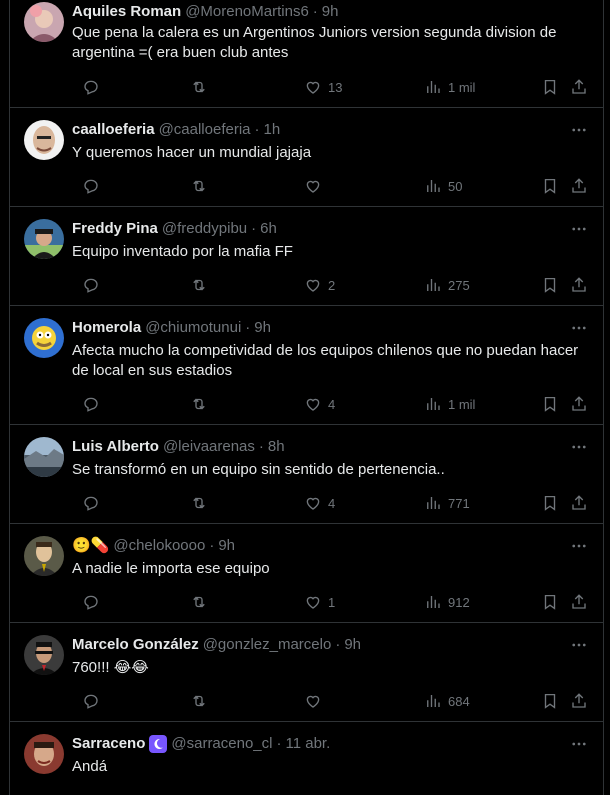  Describe the element at coordinates (204, 229) in the screenshot. I see `user-handle: @freddypibu` at that location.